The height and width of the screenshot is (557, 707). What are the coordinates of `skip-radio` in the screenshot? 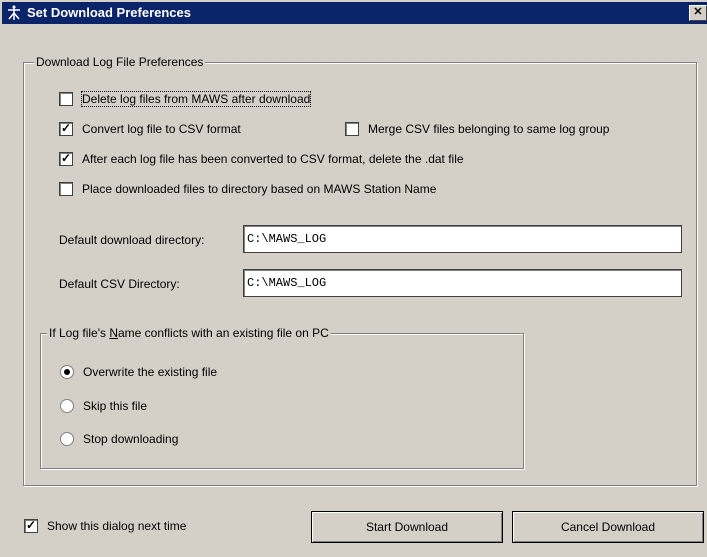 It's located at (67, 406).